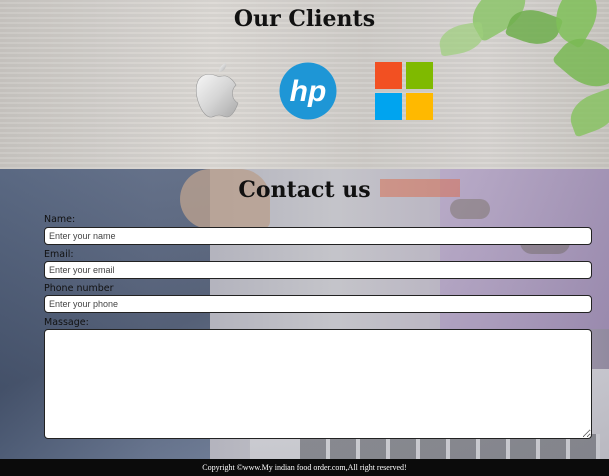 The width and height of the screenshot is (609, 476). Describe the element at coordinates (304, 190) in the screenshot. I see `contact-title: Contact us` at that location.